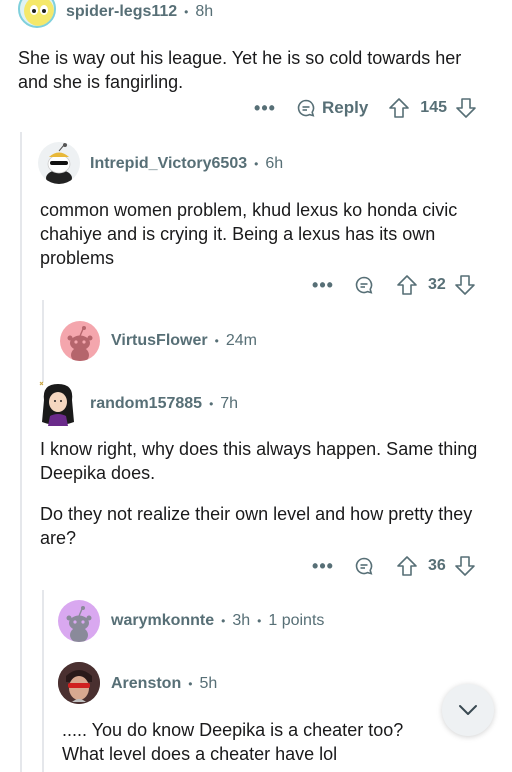 This screenshot has width=512, height=772. I want to click on username: Arenston, so click(146, 684).